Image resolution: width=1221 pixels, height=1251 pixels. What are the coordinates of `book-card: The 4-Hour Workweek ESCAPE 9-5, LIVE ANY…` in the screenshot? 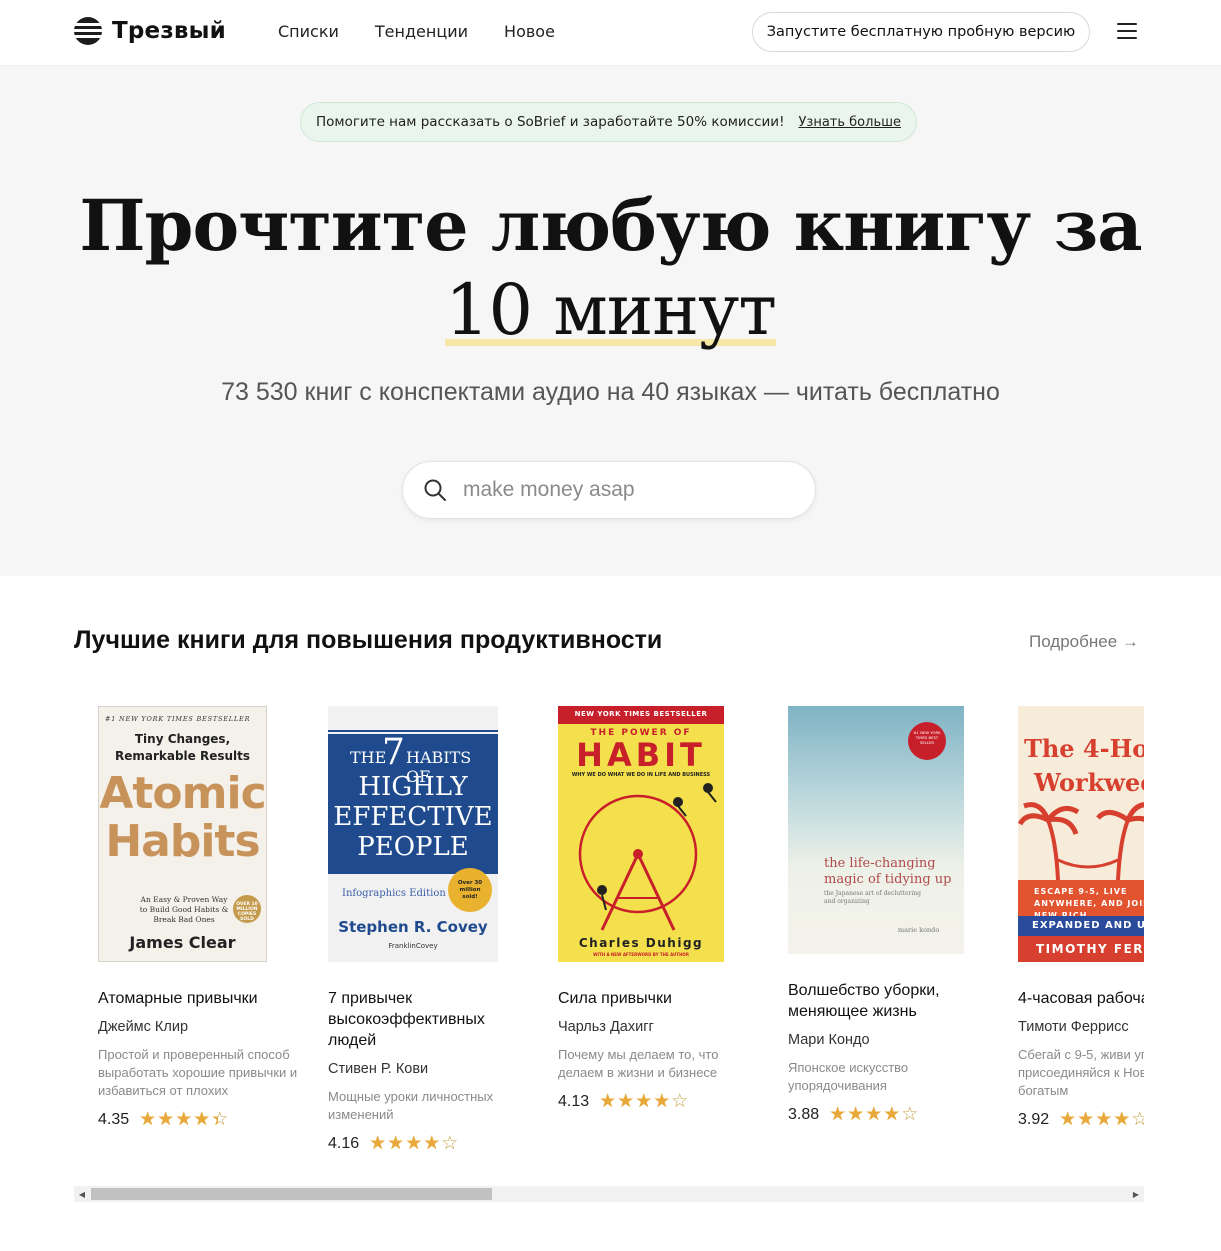 It's located at (1081, 918).